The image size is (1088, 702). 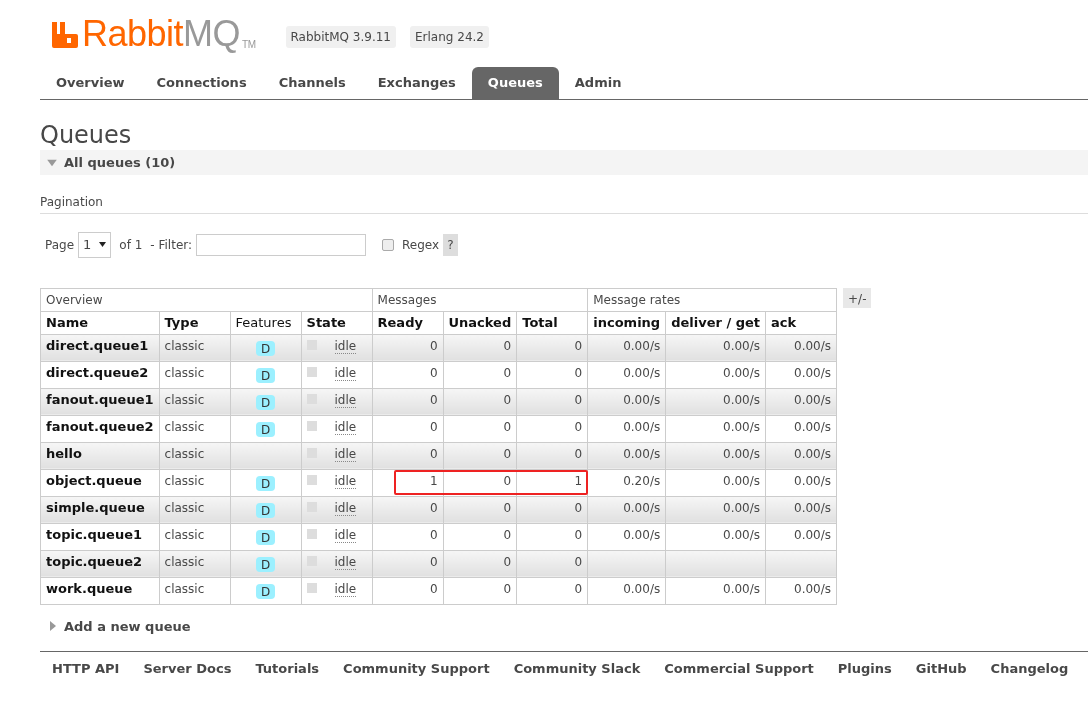 I want to click on regex-checkbox, so click(x=388, y=244).